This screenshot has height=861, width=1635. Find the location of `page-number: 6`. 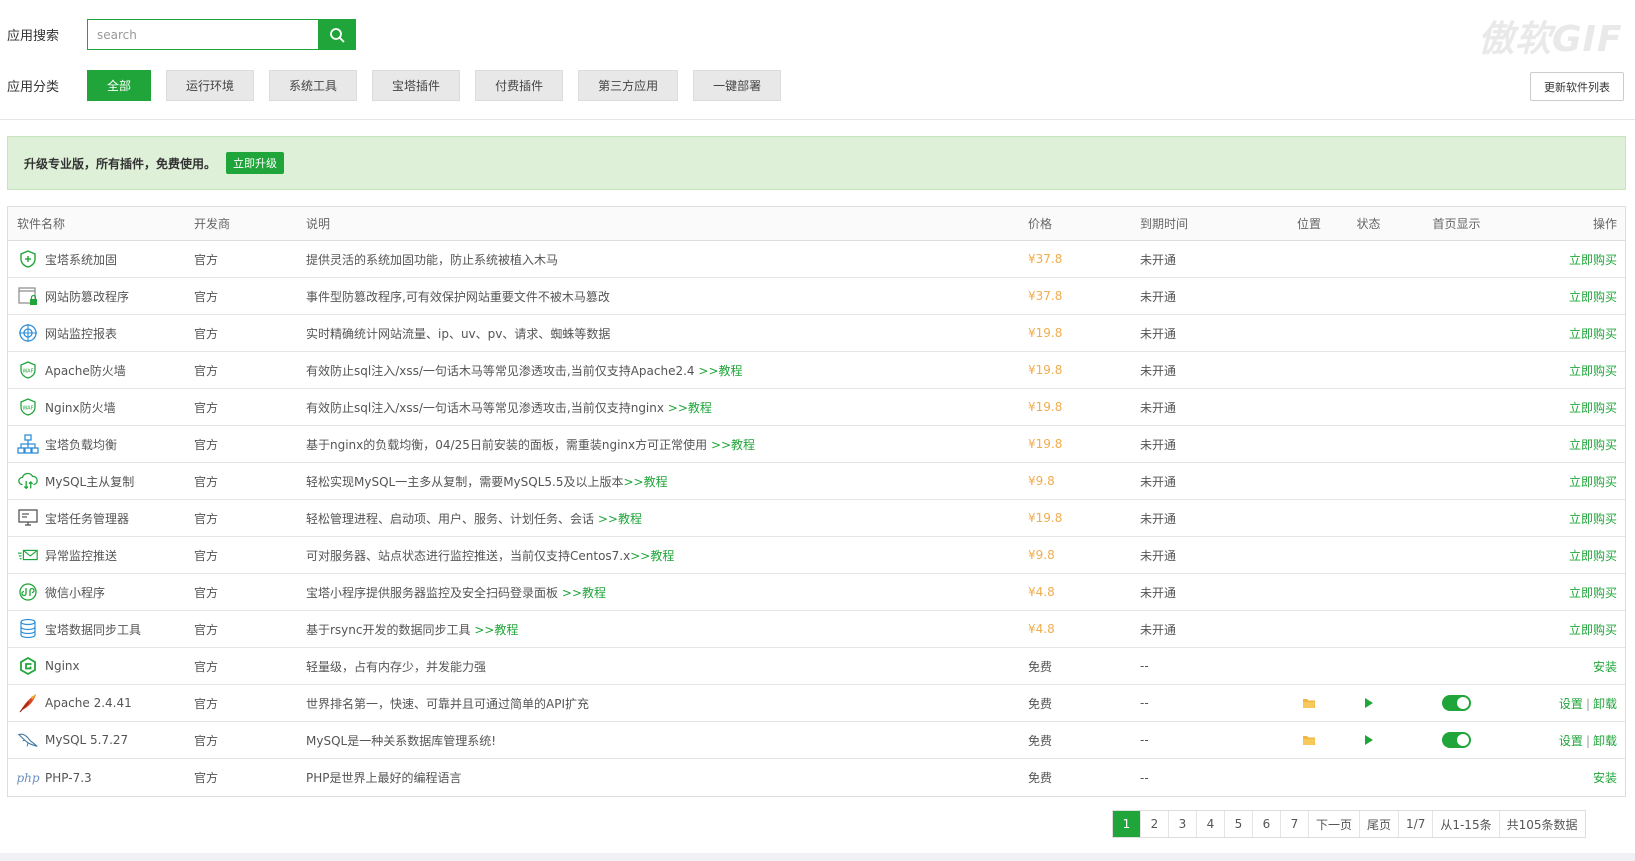

page-number: 6 is located at coordinates (1267, 824).